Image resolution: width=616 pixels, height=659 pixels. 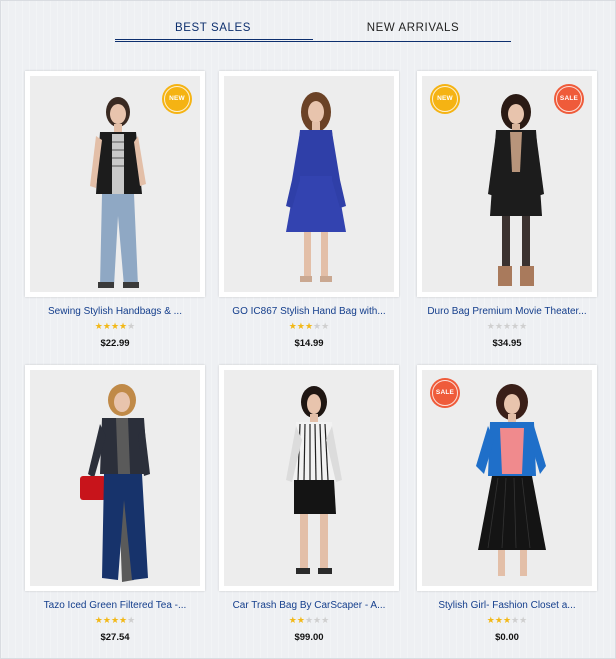 What do you see at coordinates (115, 637) in the screenshot?
I see `product-price-4: $27.54` at bounding box center [115, 637].